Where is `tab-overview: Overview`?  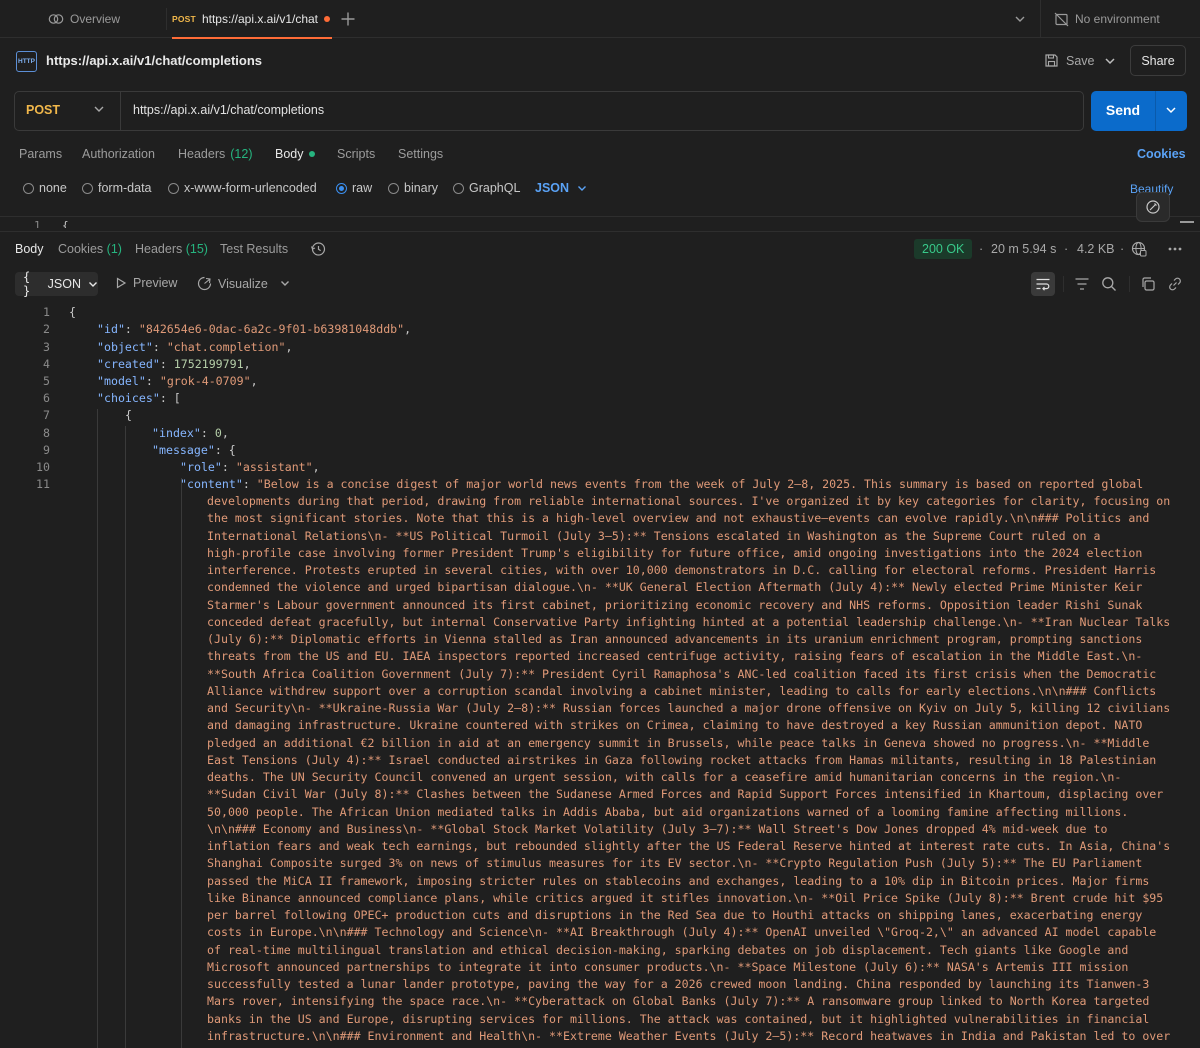 tab-overview: Overview is located at coordinates (84, 19).